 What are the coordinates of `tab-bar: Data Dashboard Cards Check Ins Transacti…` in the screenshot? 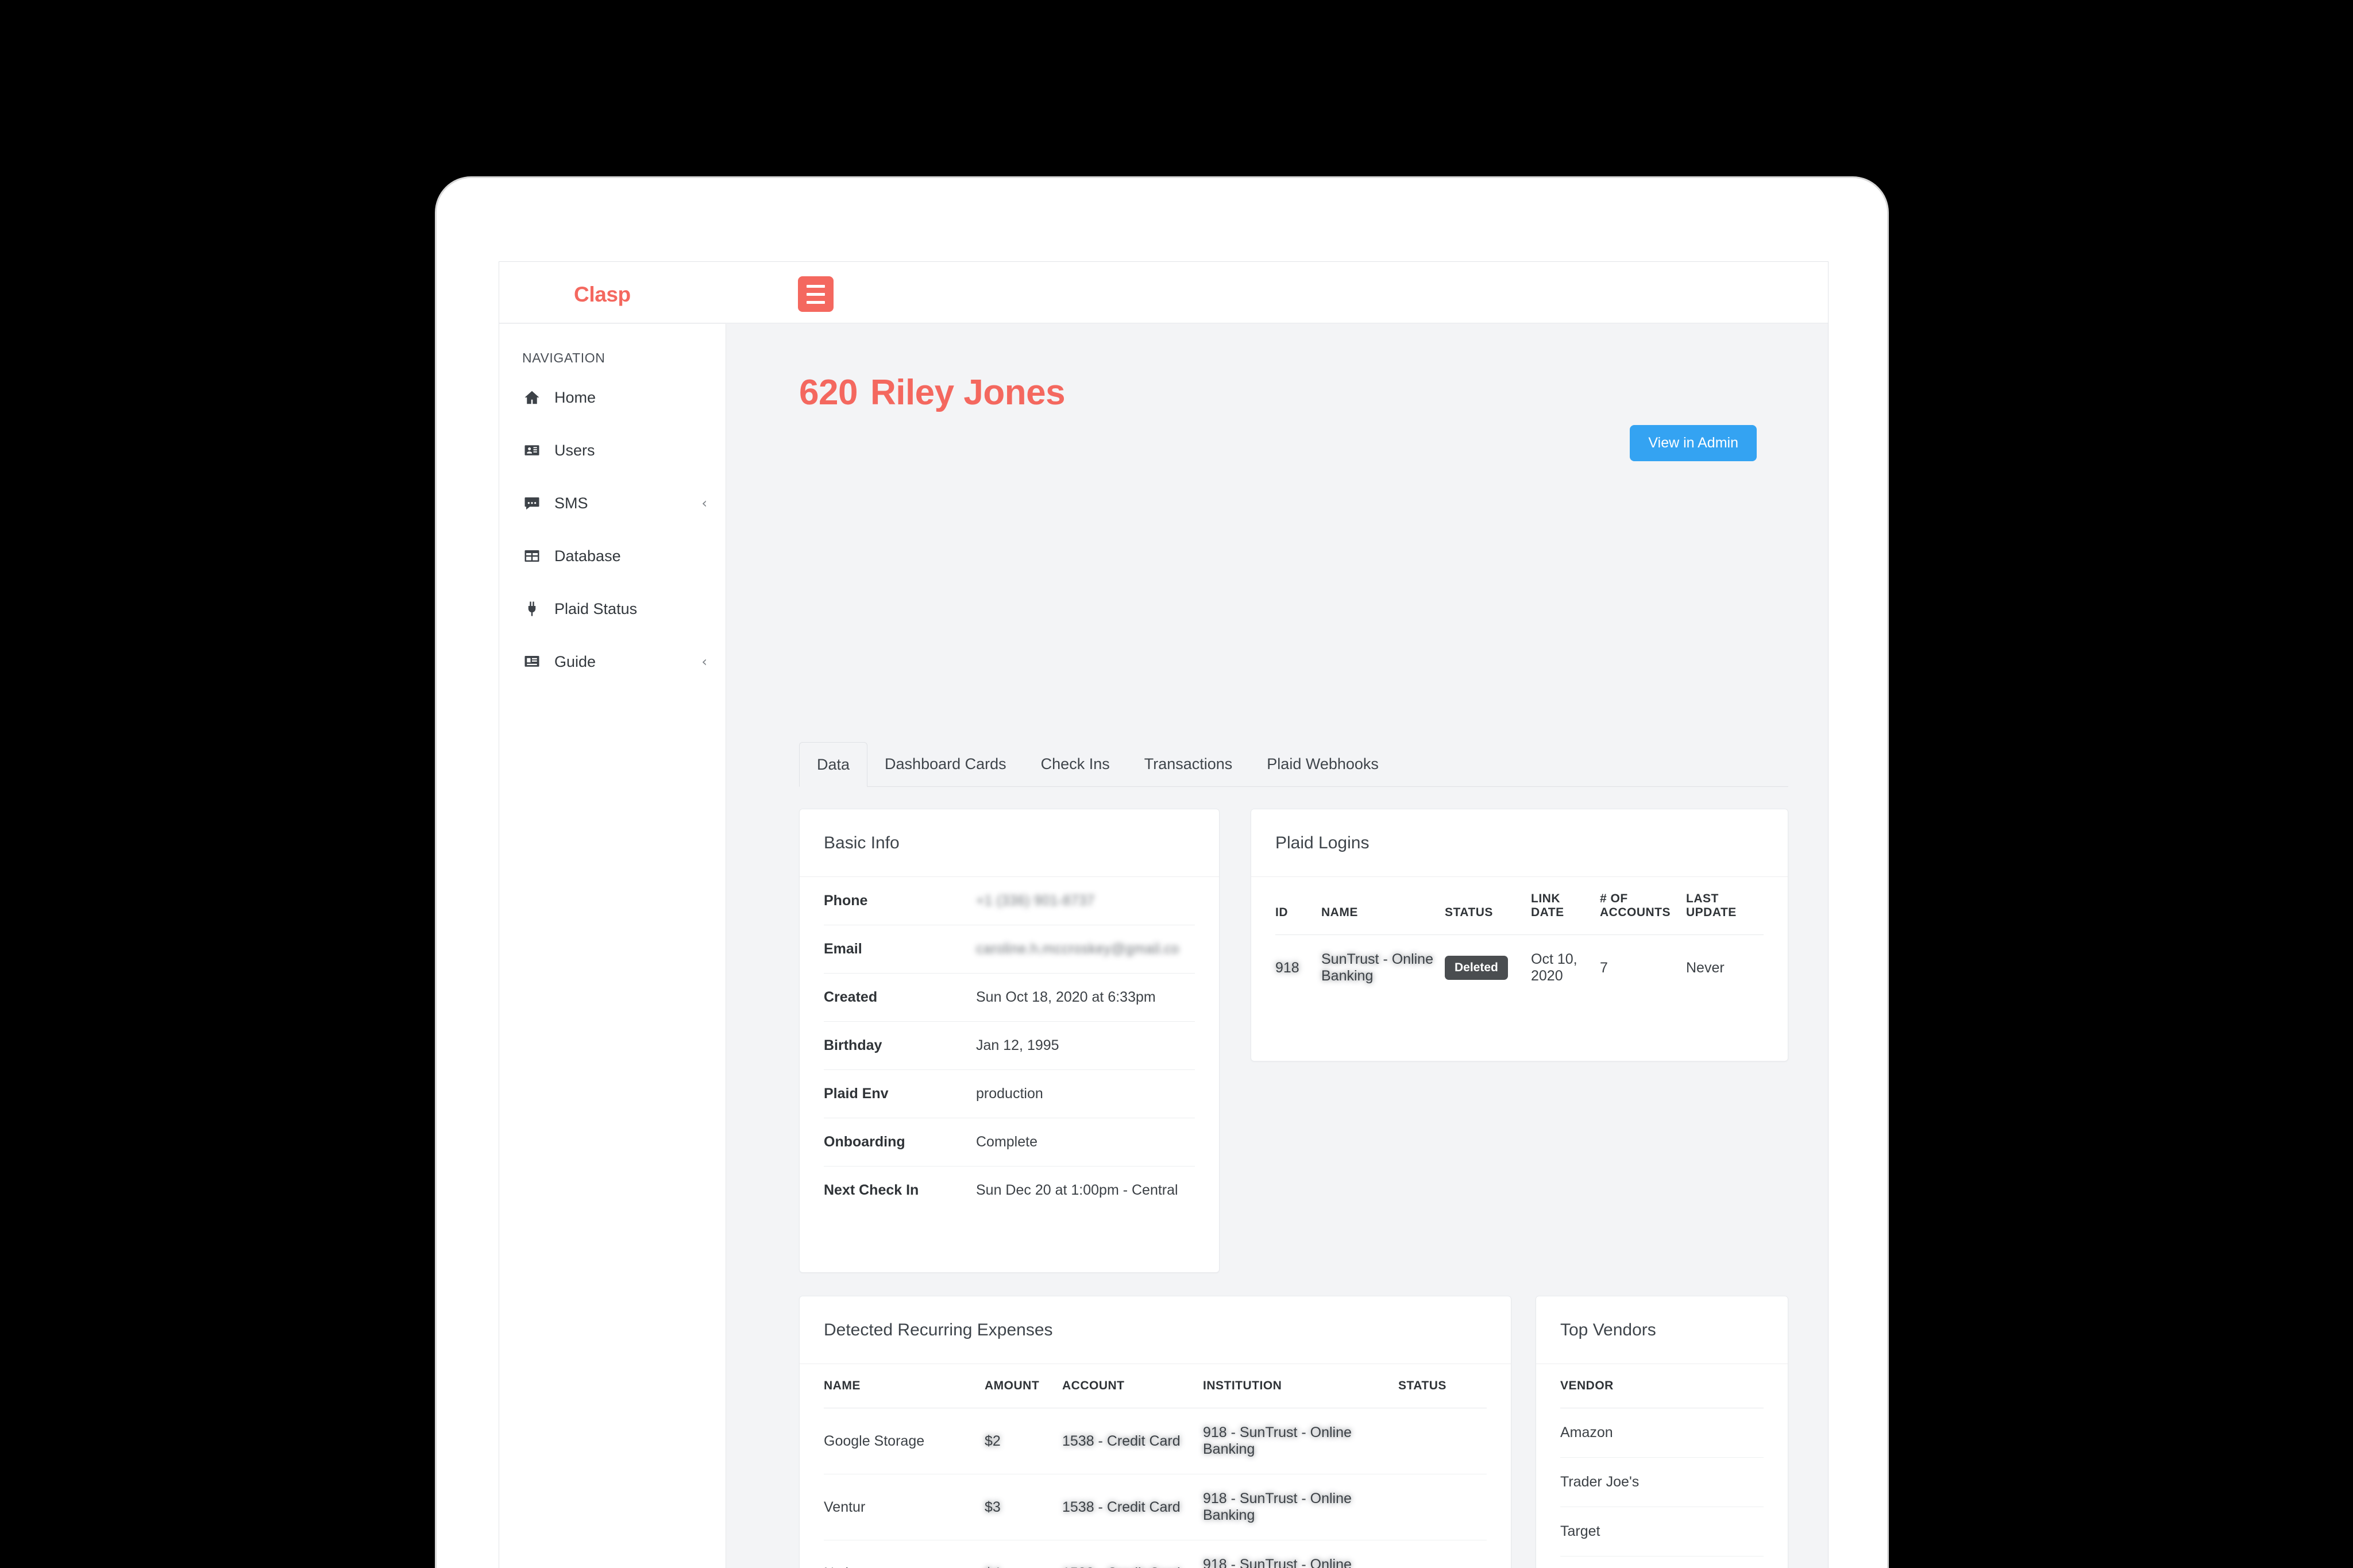 It's located at (1293, 764).